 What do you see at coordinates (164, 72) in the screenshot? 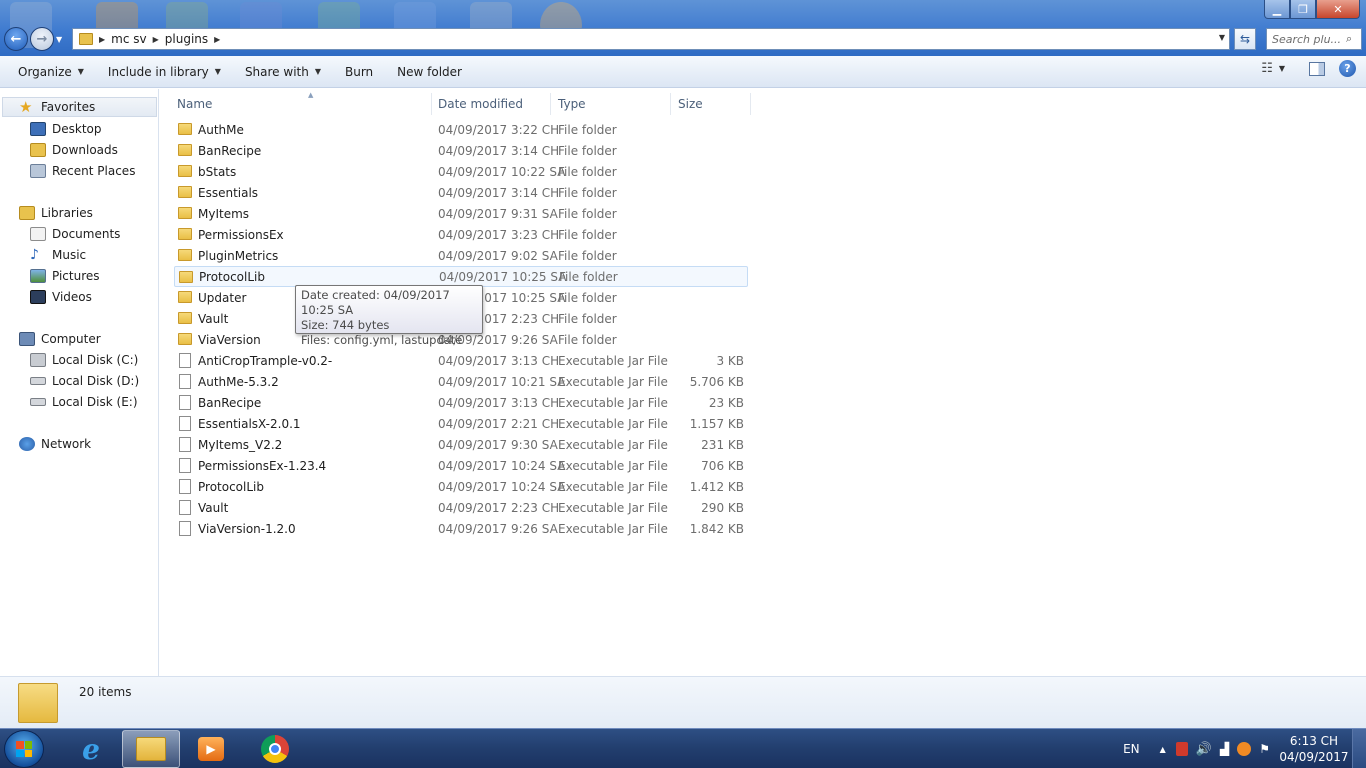
I see `include-in-library-button: Include in library ▼` at bounding box center [164, 72].